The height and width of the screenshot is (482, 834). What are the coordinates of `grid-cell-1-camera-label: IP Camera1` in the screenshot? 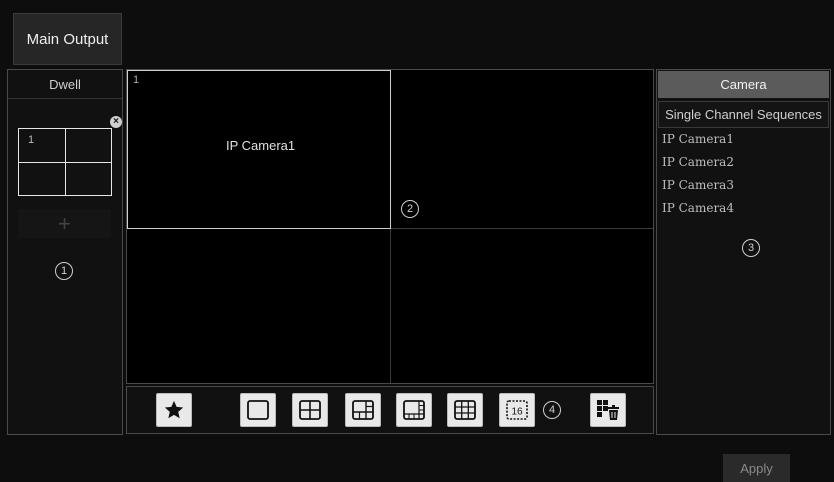 It's located at (261, 145).